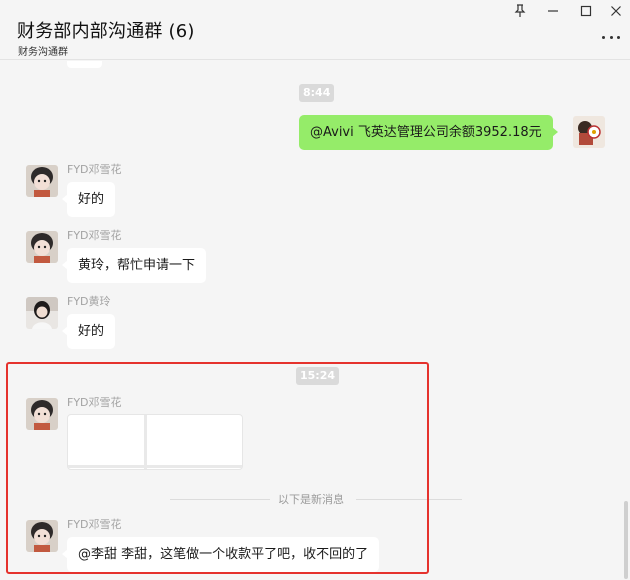 The height and width of the screenshot is (580, 630). Describe the element at coordinates (616, 11) in the screenshot. I see `close-icon` at that location.